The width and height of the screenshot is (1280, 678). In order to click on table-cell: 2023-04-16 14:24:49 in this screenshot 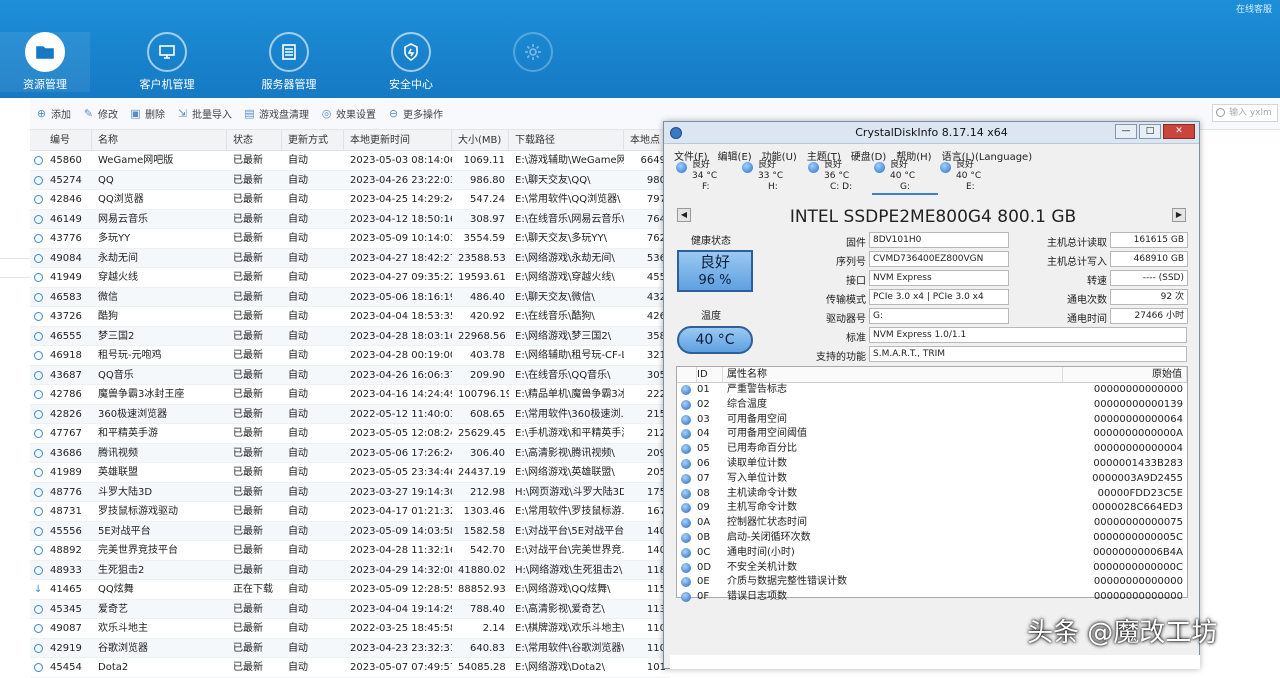, I will do `click(401, 394)`.